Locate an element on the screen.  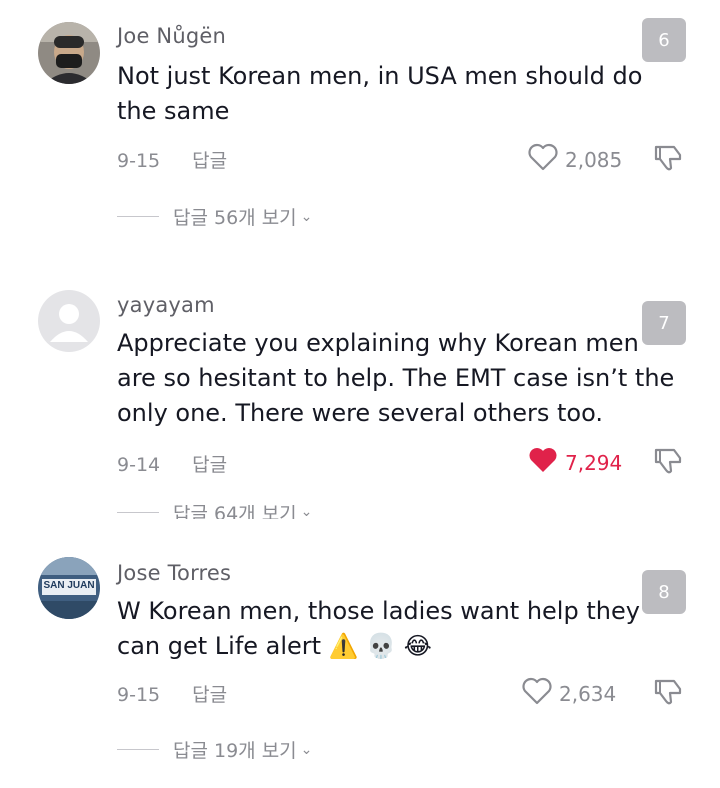
view-replies-button: 답글 56개 보기 ⌄ is located at coordinates (214, 216).